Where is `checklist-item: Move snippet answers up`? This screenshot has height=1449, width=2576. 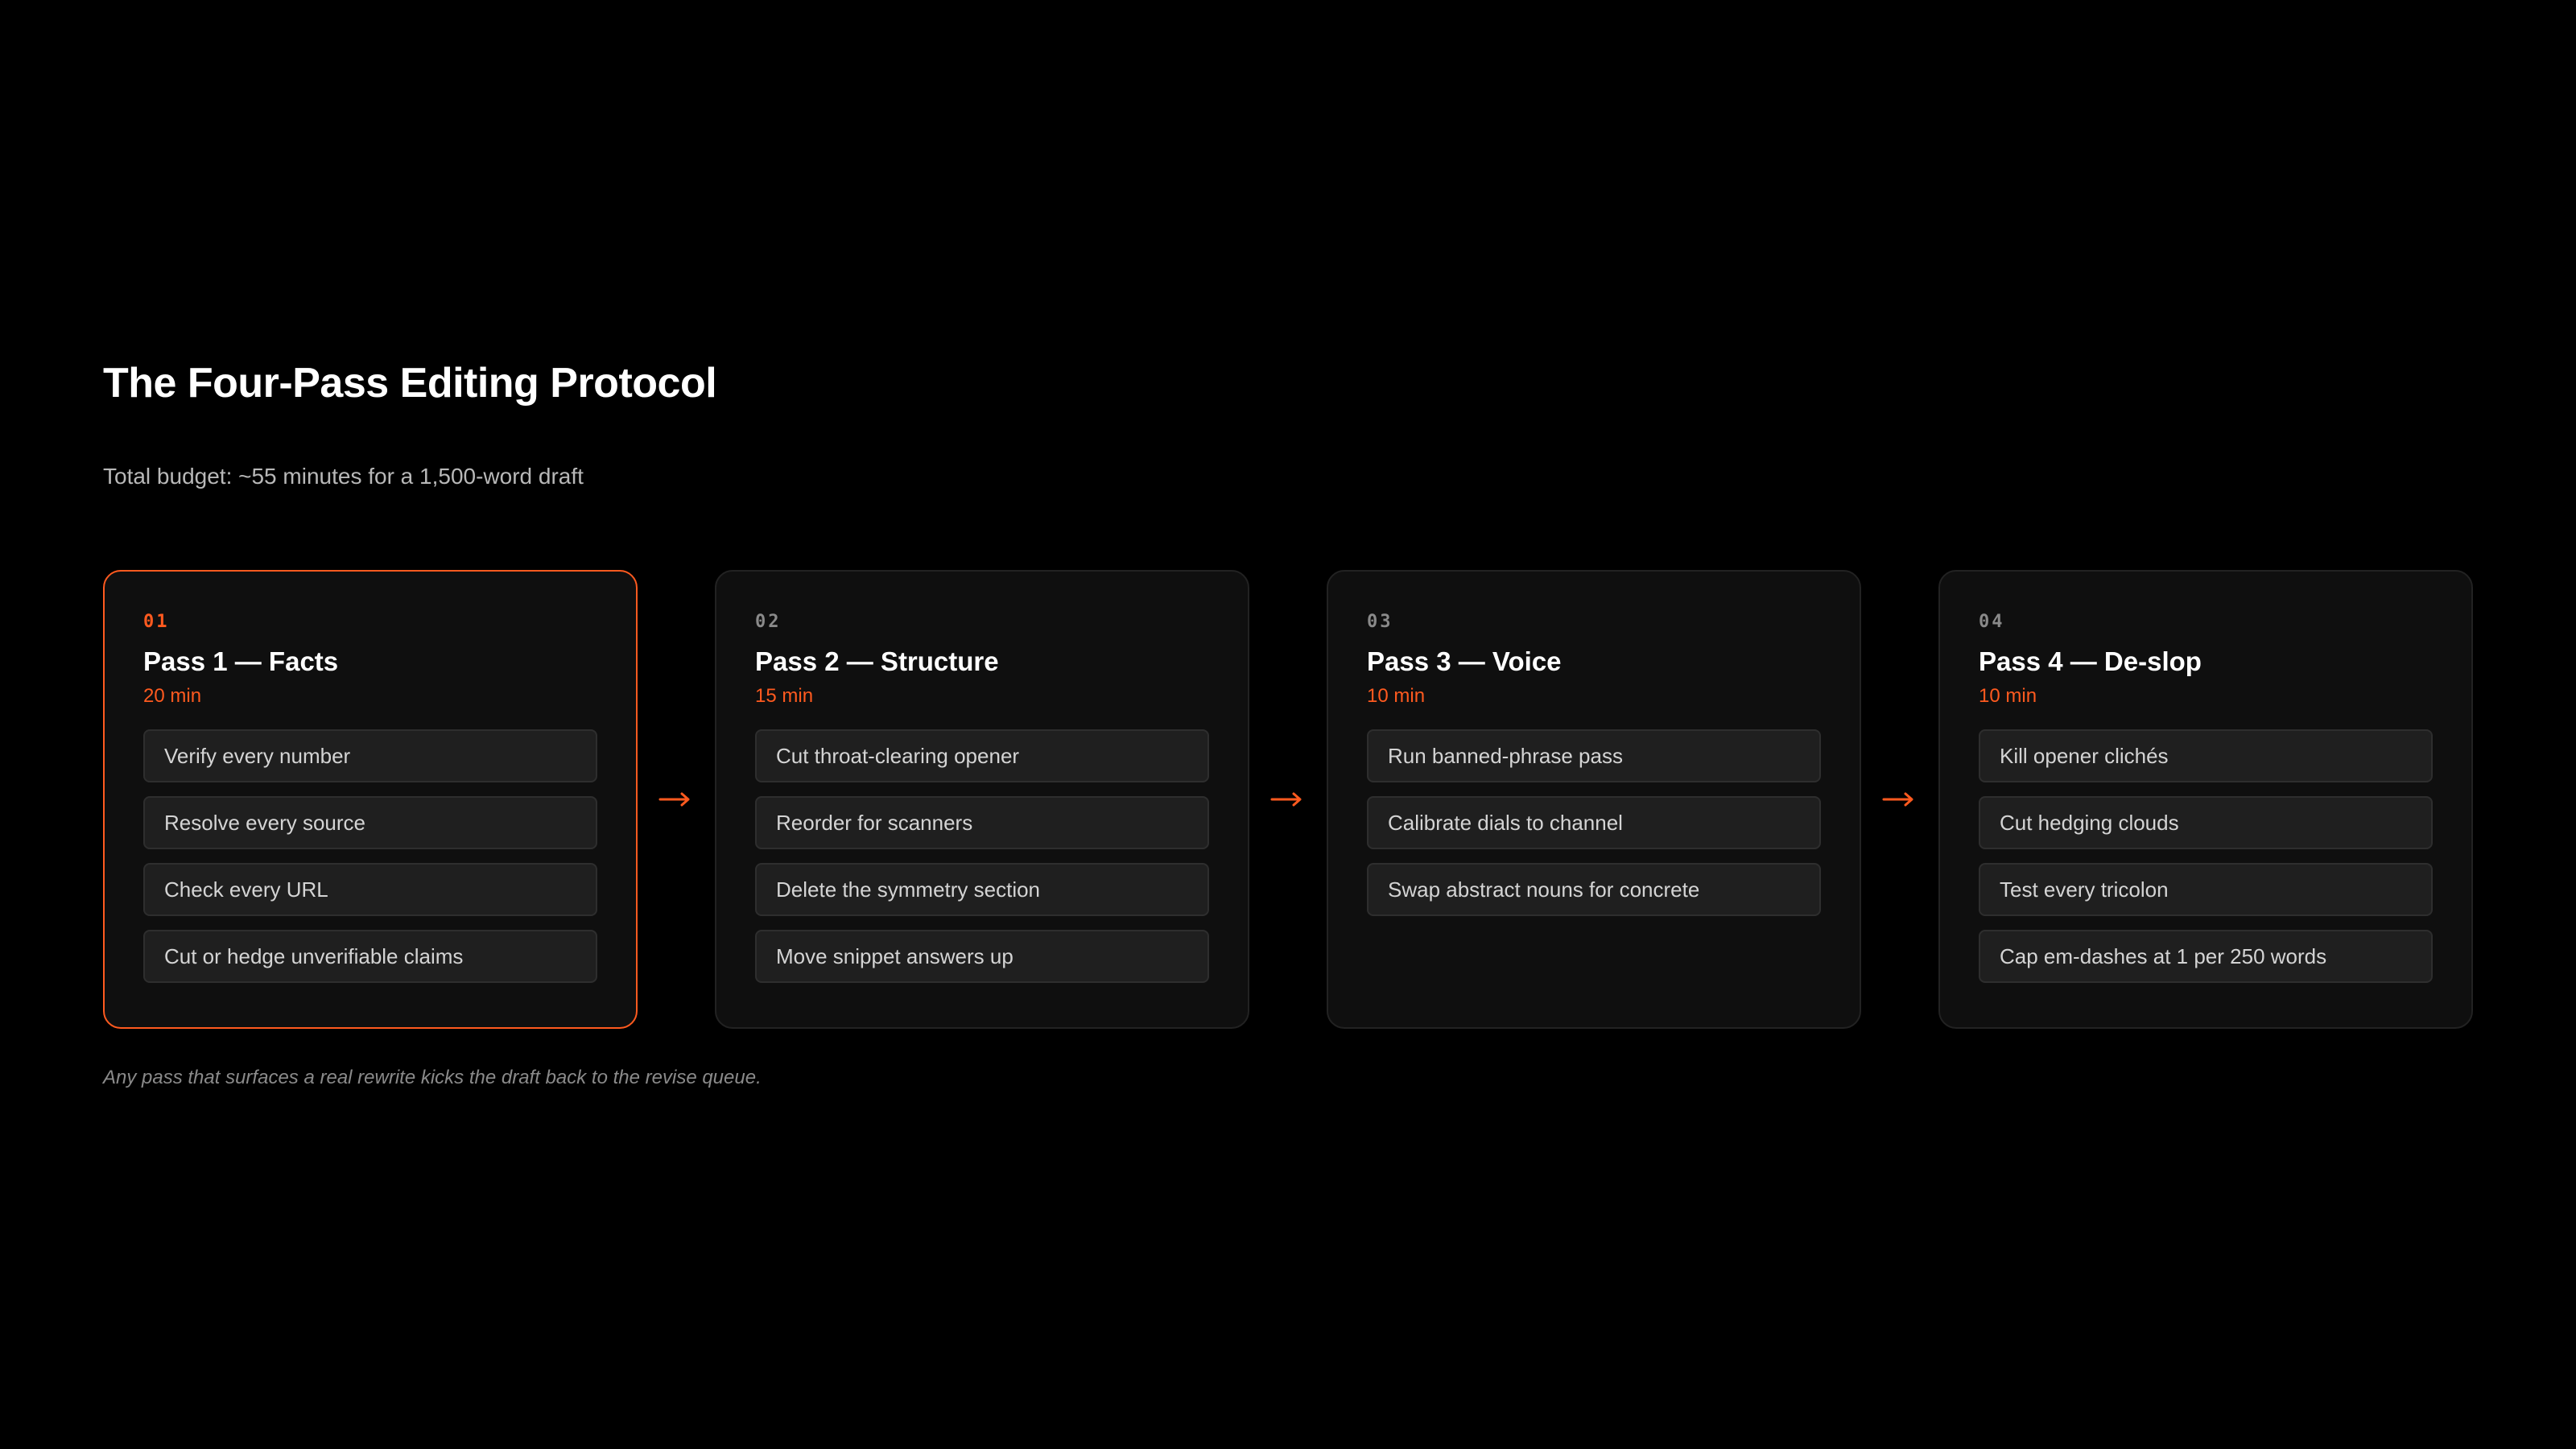 checklist-item: Move snippet answers up is located at coordinates (982, 956).